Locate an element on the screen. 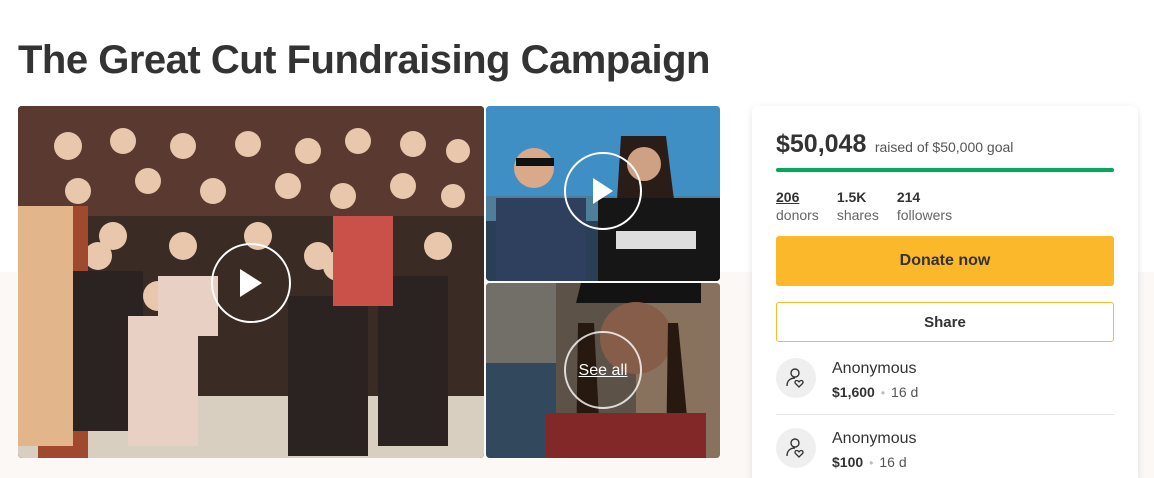 The height and width of the screenshot is (478, 1154). raised-summary: $50,048 raised of $50,000 goal is located at coordinates (894, 144).